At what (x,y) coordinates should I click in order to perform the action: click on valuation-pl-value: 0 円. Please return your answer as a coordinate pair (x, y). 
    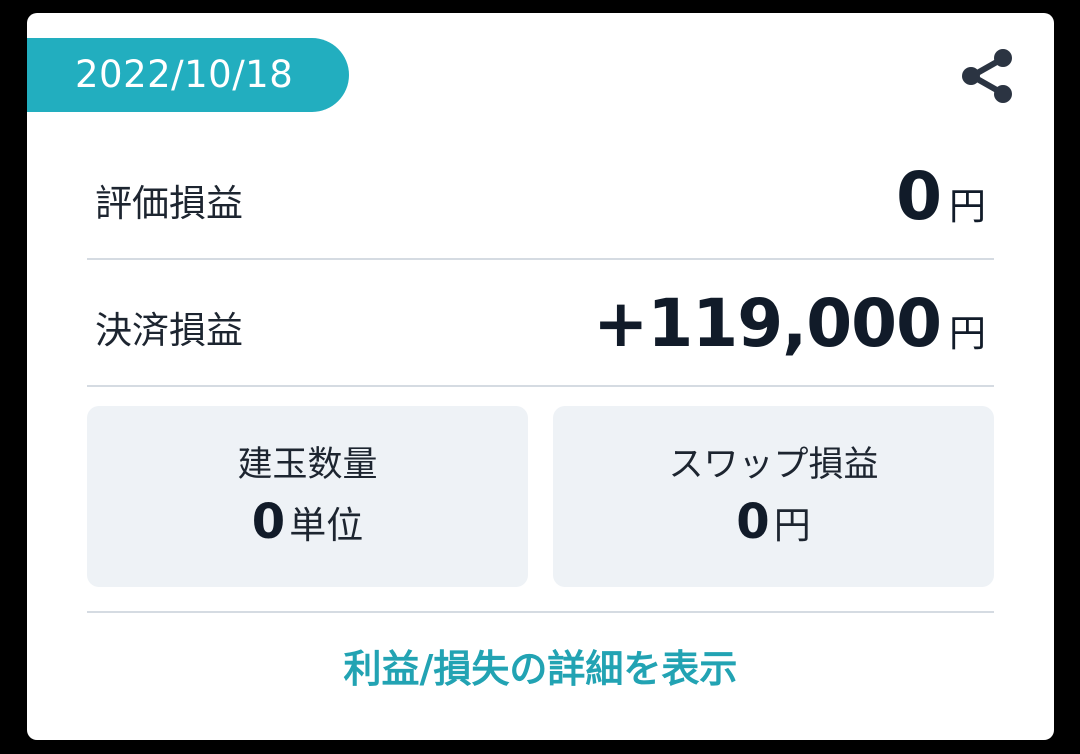
    Looking at the image, I should click on (941, 196).